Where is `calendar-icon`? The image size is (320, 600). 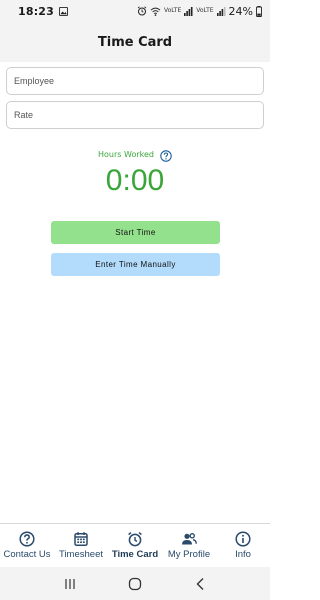 calendar-icon is located at coordinates (81, 539).